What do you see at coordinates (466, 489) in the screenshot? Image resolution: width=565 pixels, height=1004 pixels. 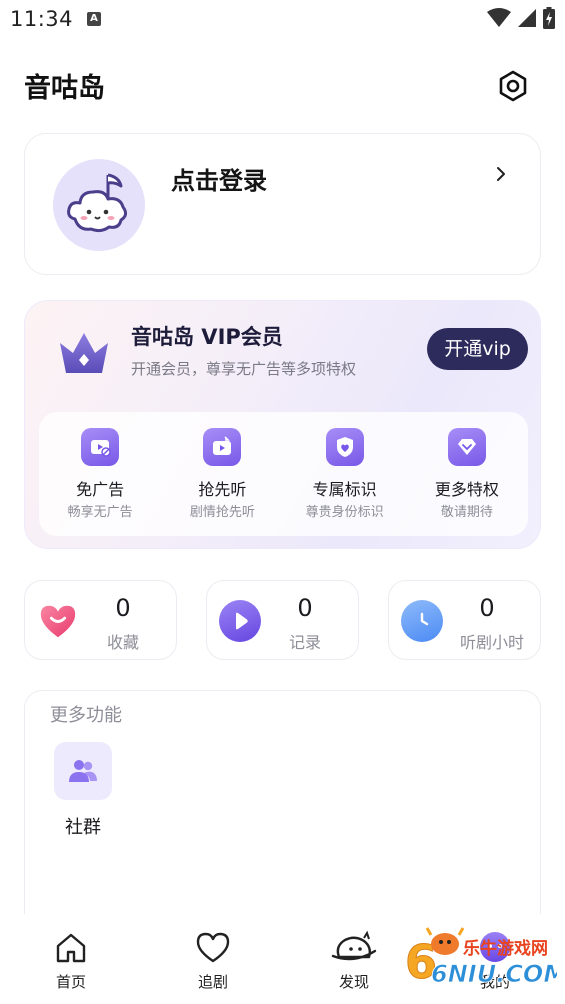 I see `benefit-name: 更多特权` at bounding box center [466, 489].